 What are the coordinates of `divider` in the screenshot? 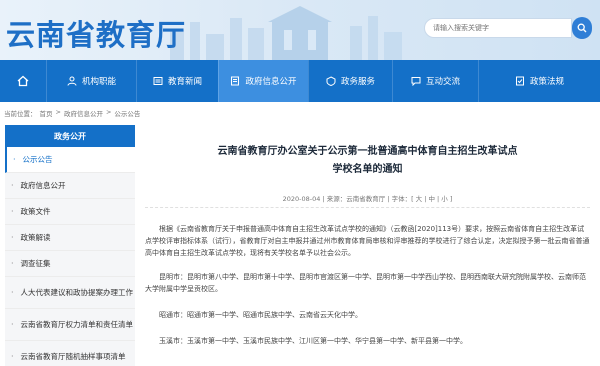 It's located at (367, 207).